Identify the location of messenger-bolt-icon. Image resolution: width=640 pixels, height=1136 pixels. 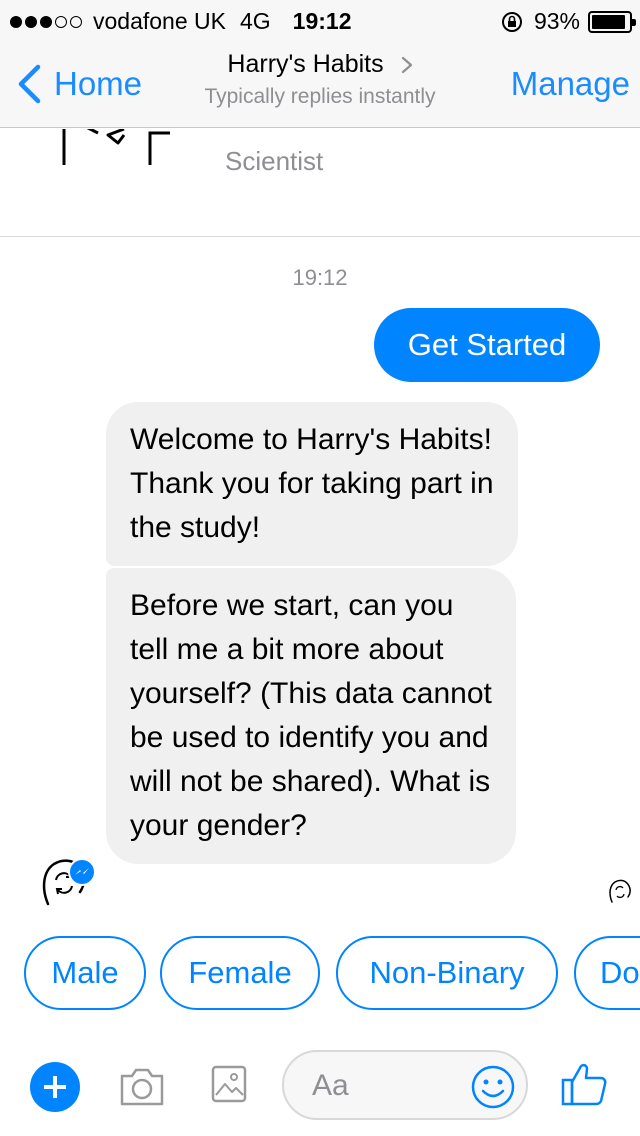
(82, 871).